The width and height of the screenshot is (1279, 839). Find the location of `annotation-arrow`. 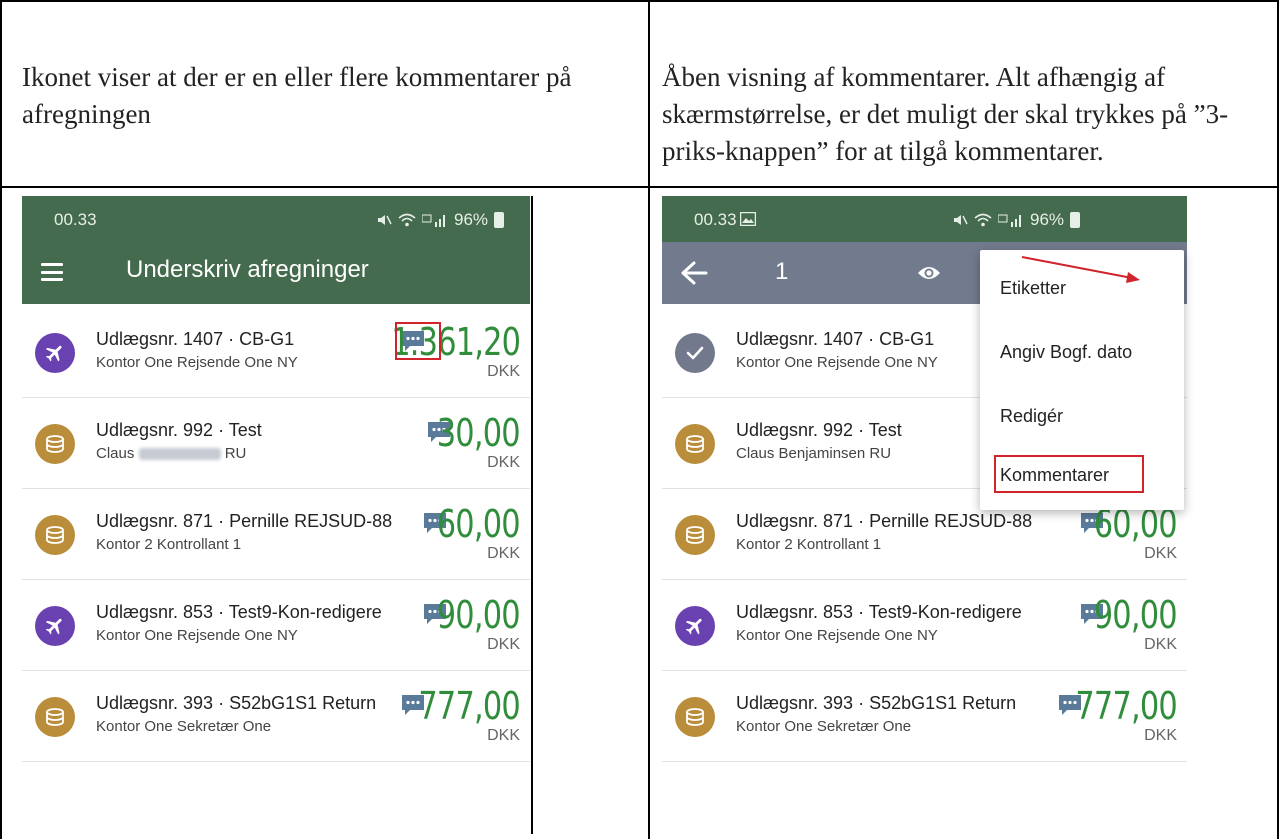

annotation-arrow is located at coordinates (1080, 269).